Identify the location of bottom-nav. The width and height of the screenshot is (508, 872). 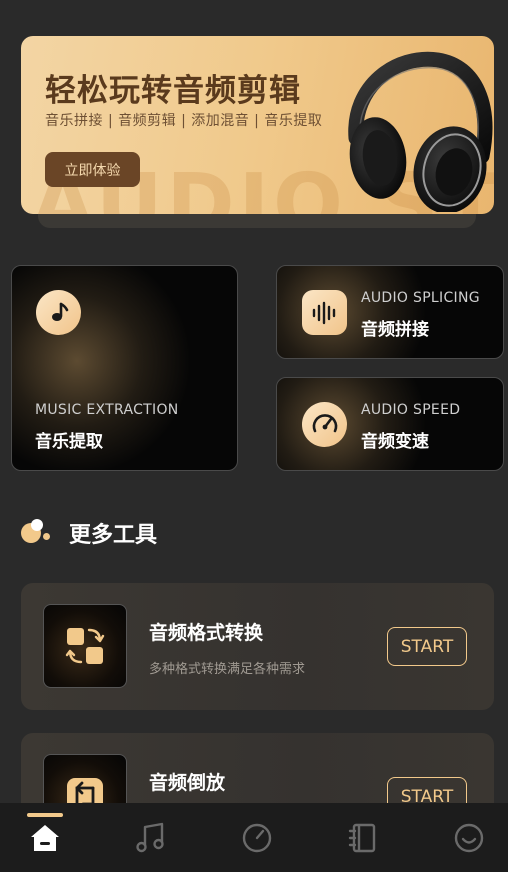
(254, 837).